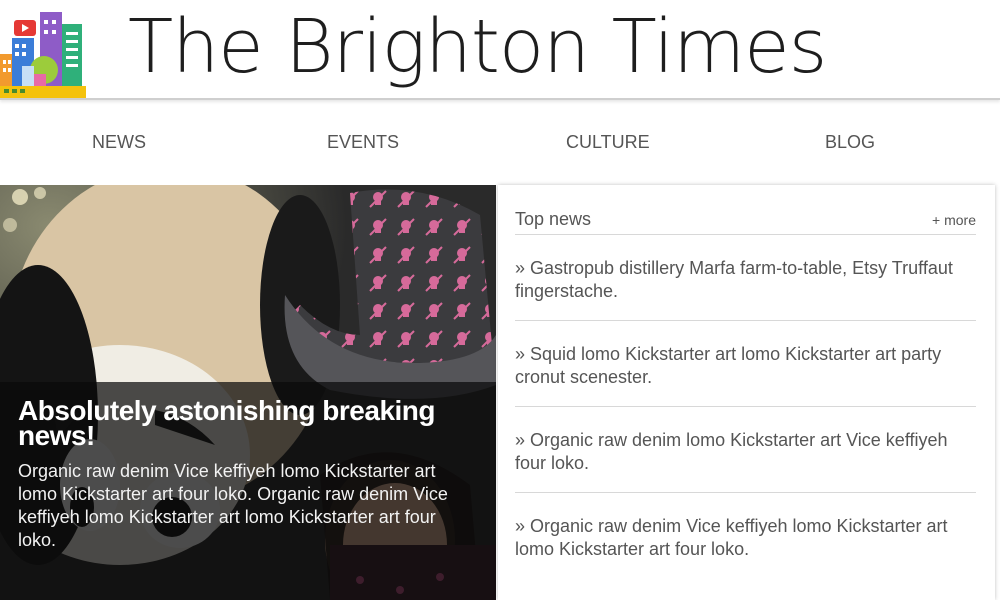  Describe the element at coordinates (248, 423) in the screenshot. I see `hero-headline: Absolutely astonishing breaking news!` at that location.